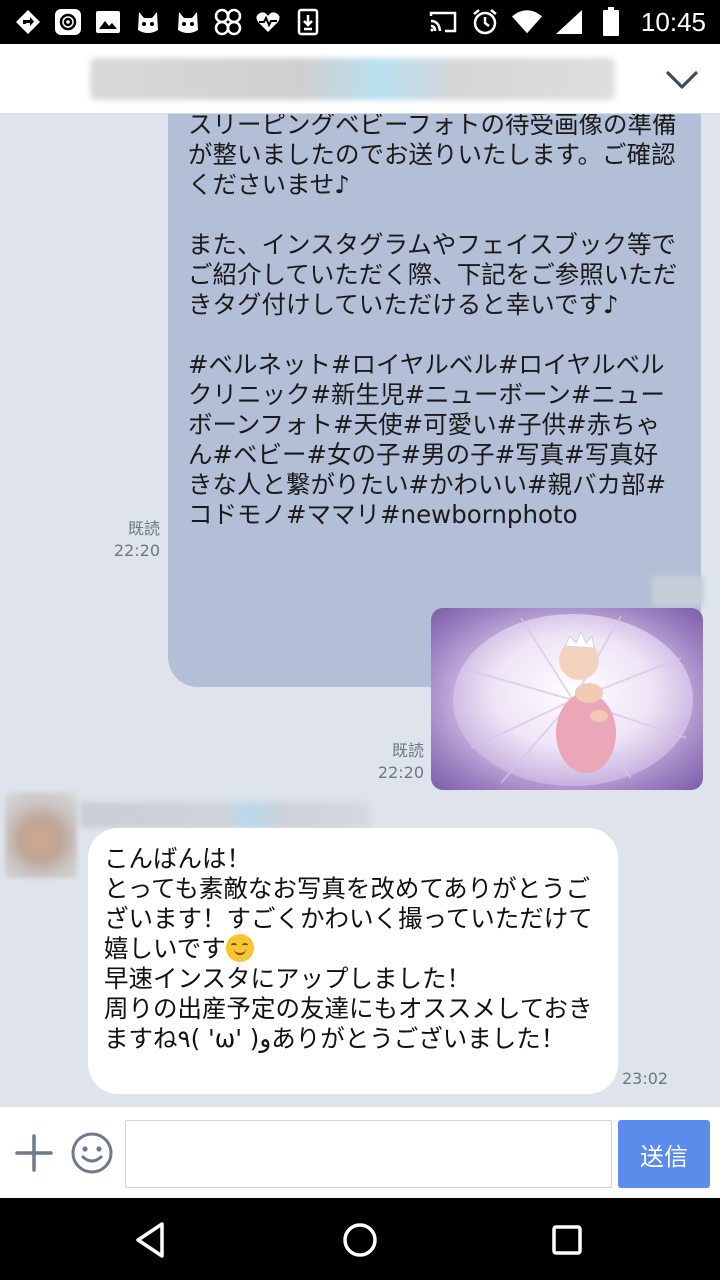 The width and height of the screenshot is (720, 1280). I want to click on cast-icon, so click(443, 22).